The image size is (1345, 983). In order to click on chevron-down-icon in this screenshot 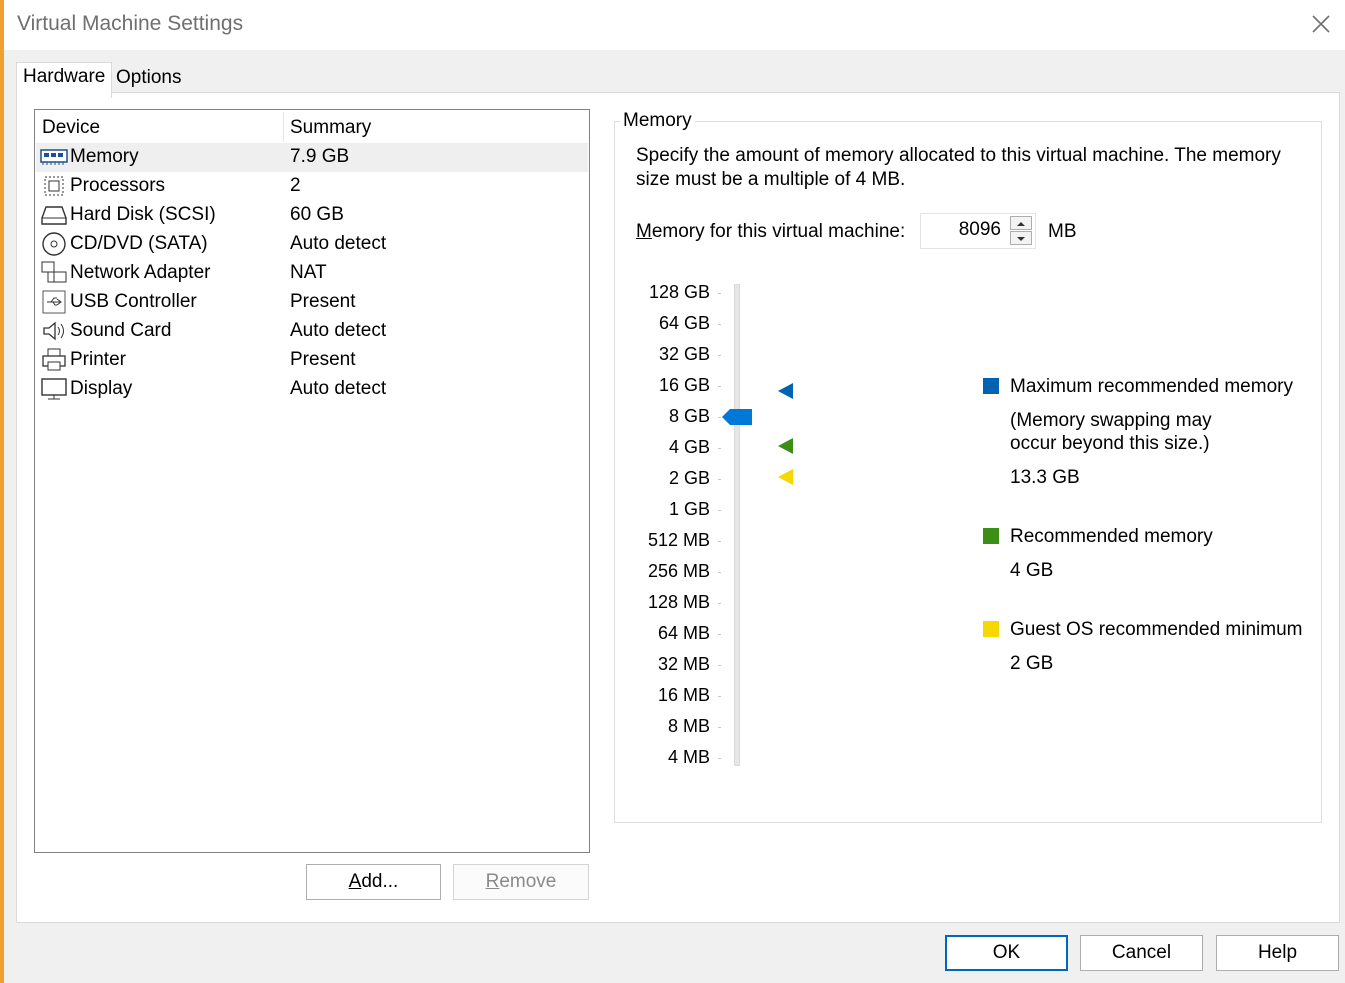, I will do `click(1021, 239)`.